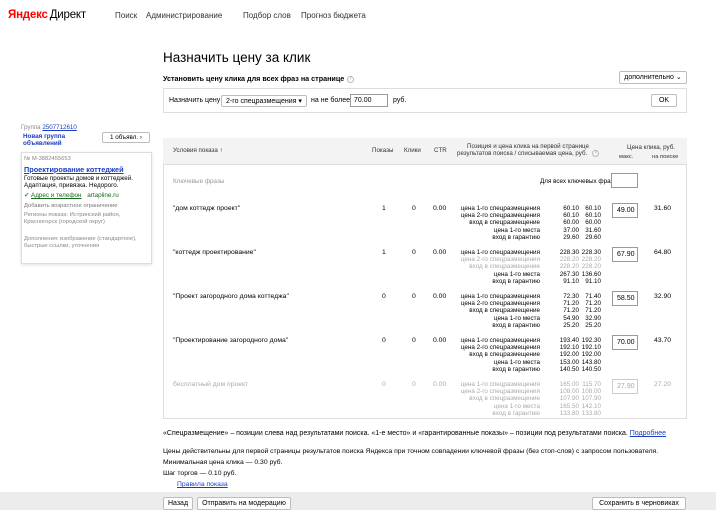 This screenshot has height=510, width=716. I want to click on ads-count-label: 1 объявл., so click(124, 137).